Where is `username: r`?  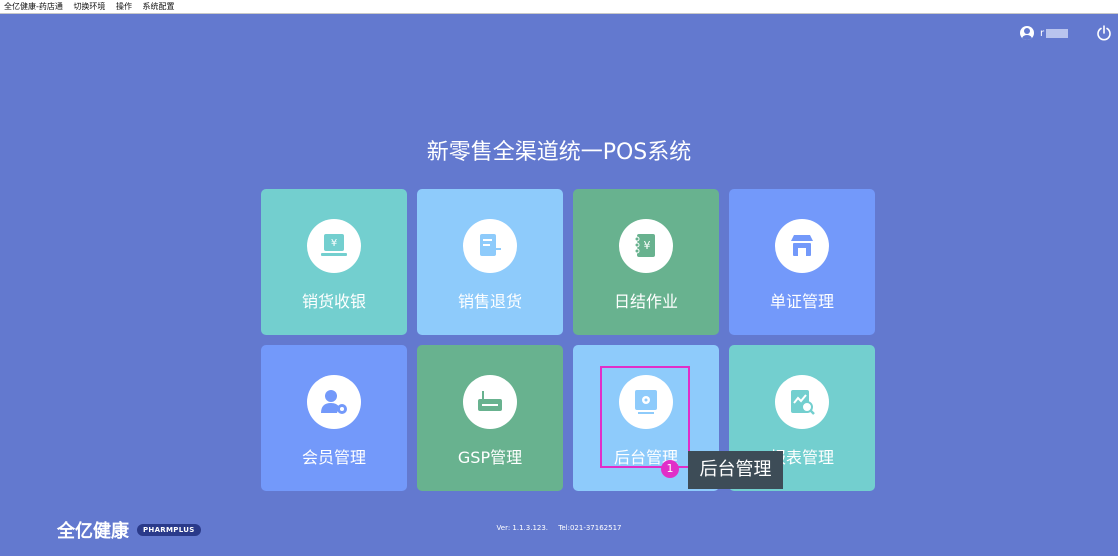 username: r is located at coordinates (1042, 33).